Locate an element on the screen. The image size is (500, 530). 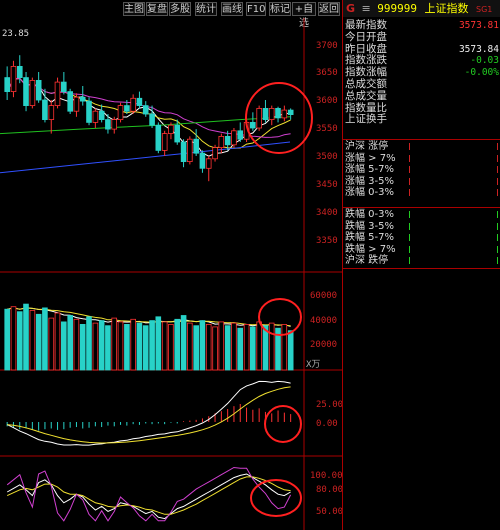
f10-button: F10 is located at coordinates (256, 9).